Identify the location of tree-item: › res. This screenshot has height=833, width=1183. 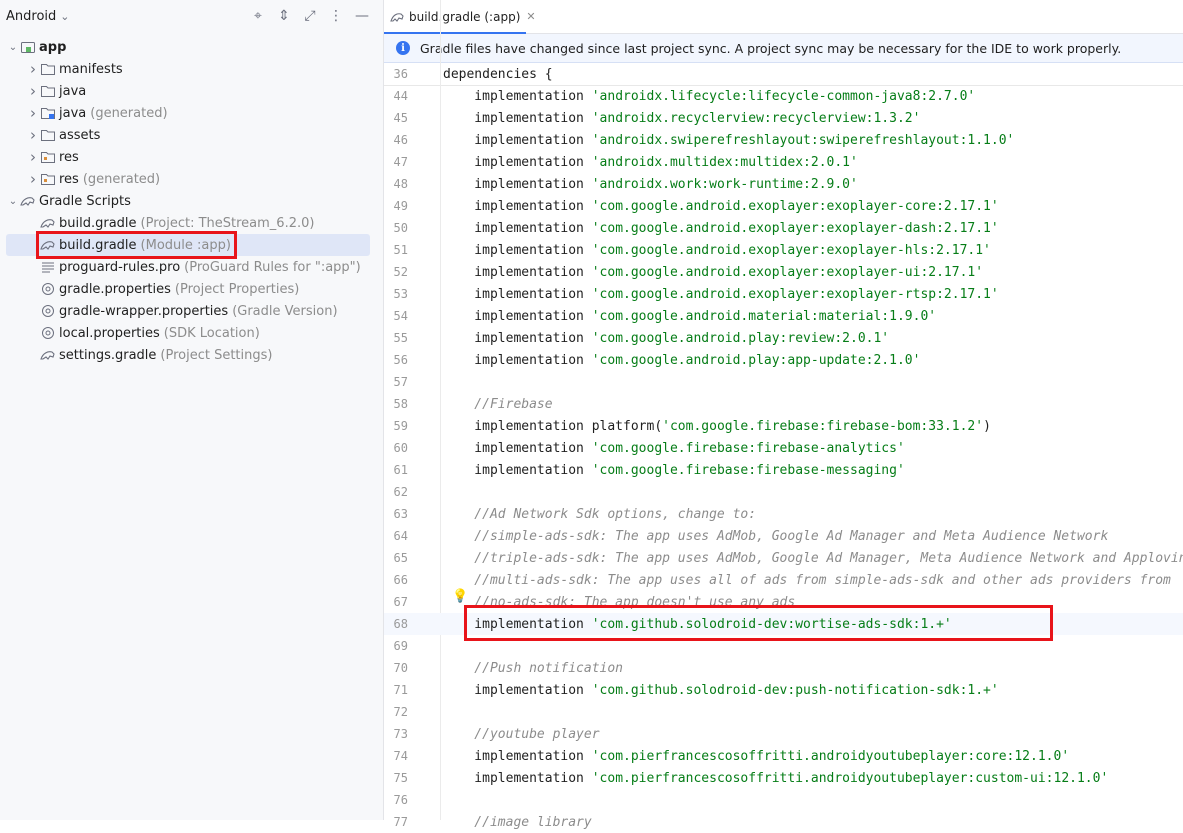
(188, 157).